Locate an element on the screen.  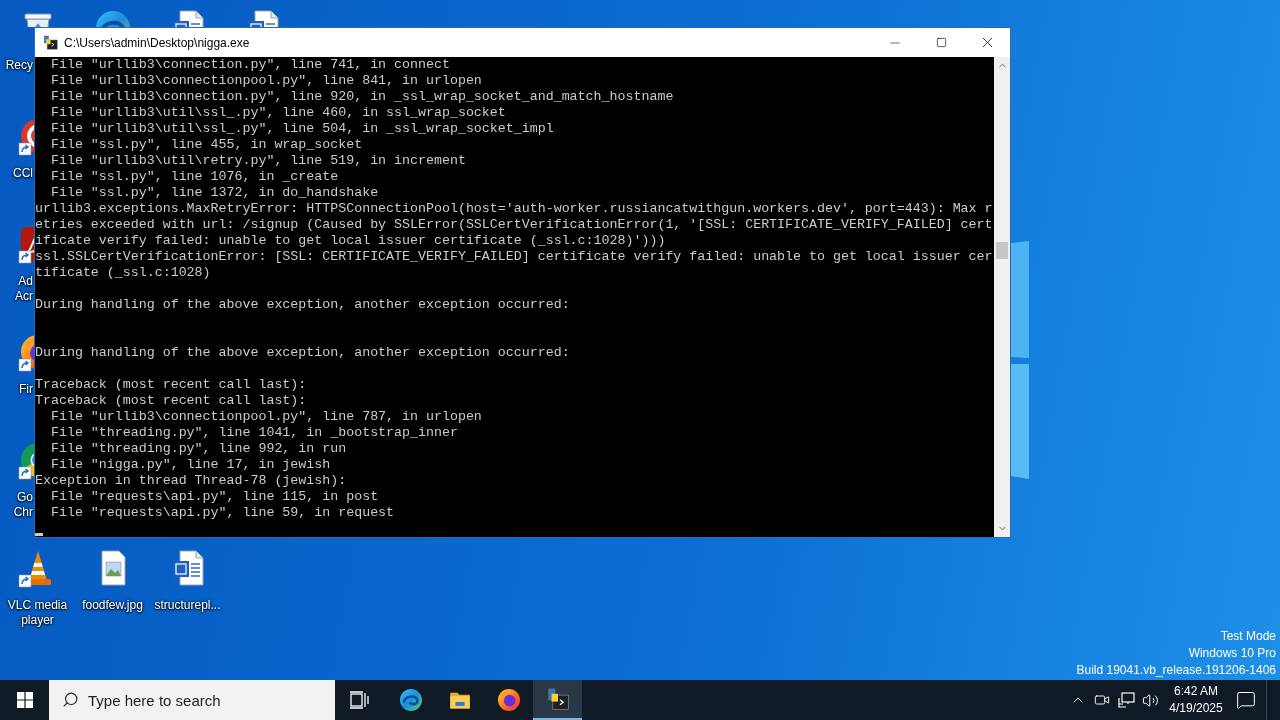
console-line: File "threading.py", line 1041, in _bootstrap_inner is located at coordinates (253, 433).